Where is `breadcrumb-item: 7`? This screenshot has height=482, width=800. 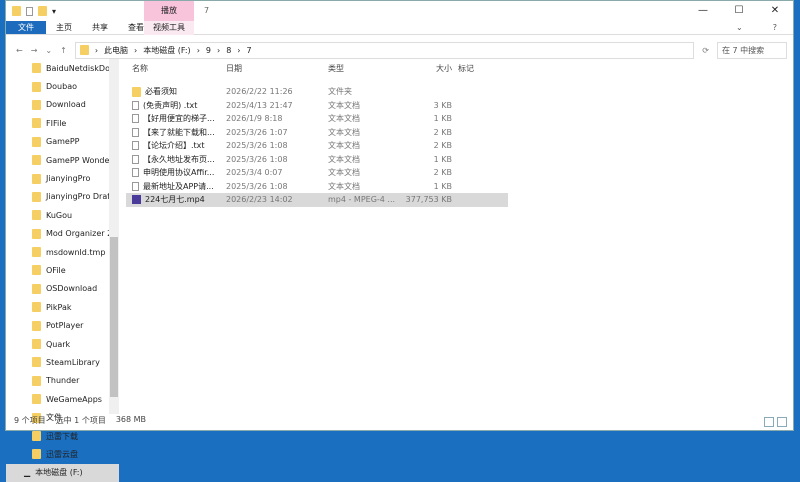 breadcrumb-item: 7 is located at coordinates (248, 50).